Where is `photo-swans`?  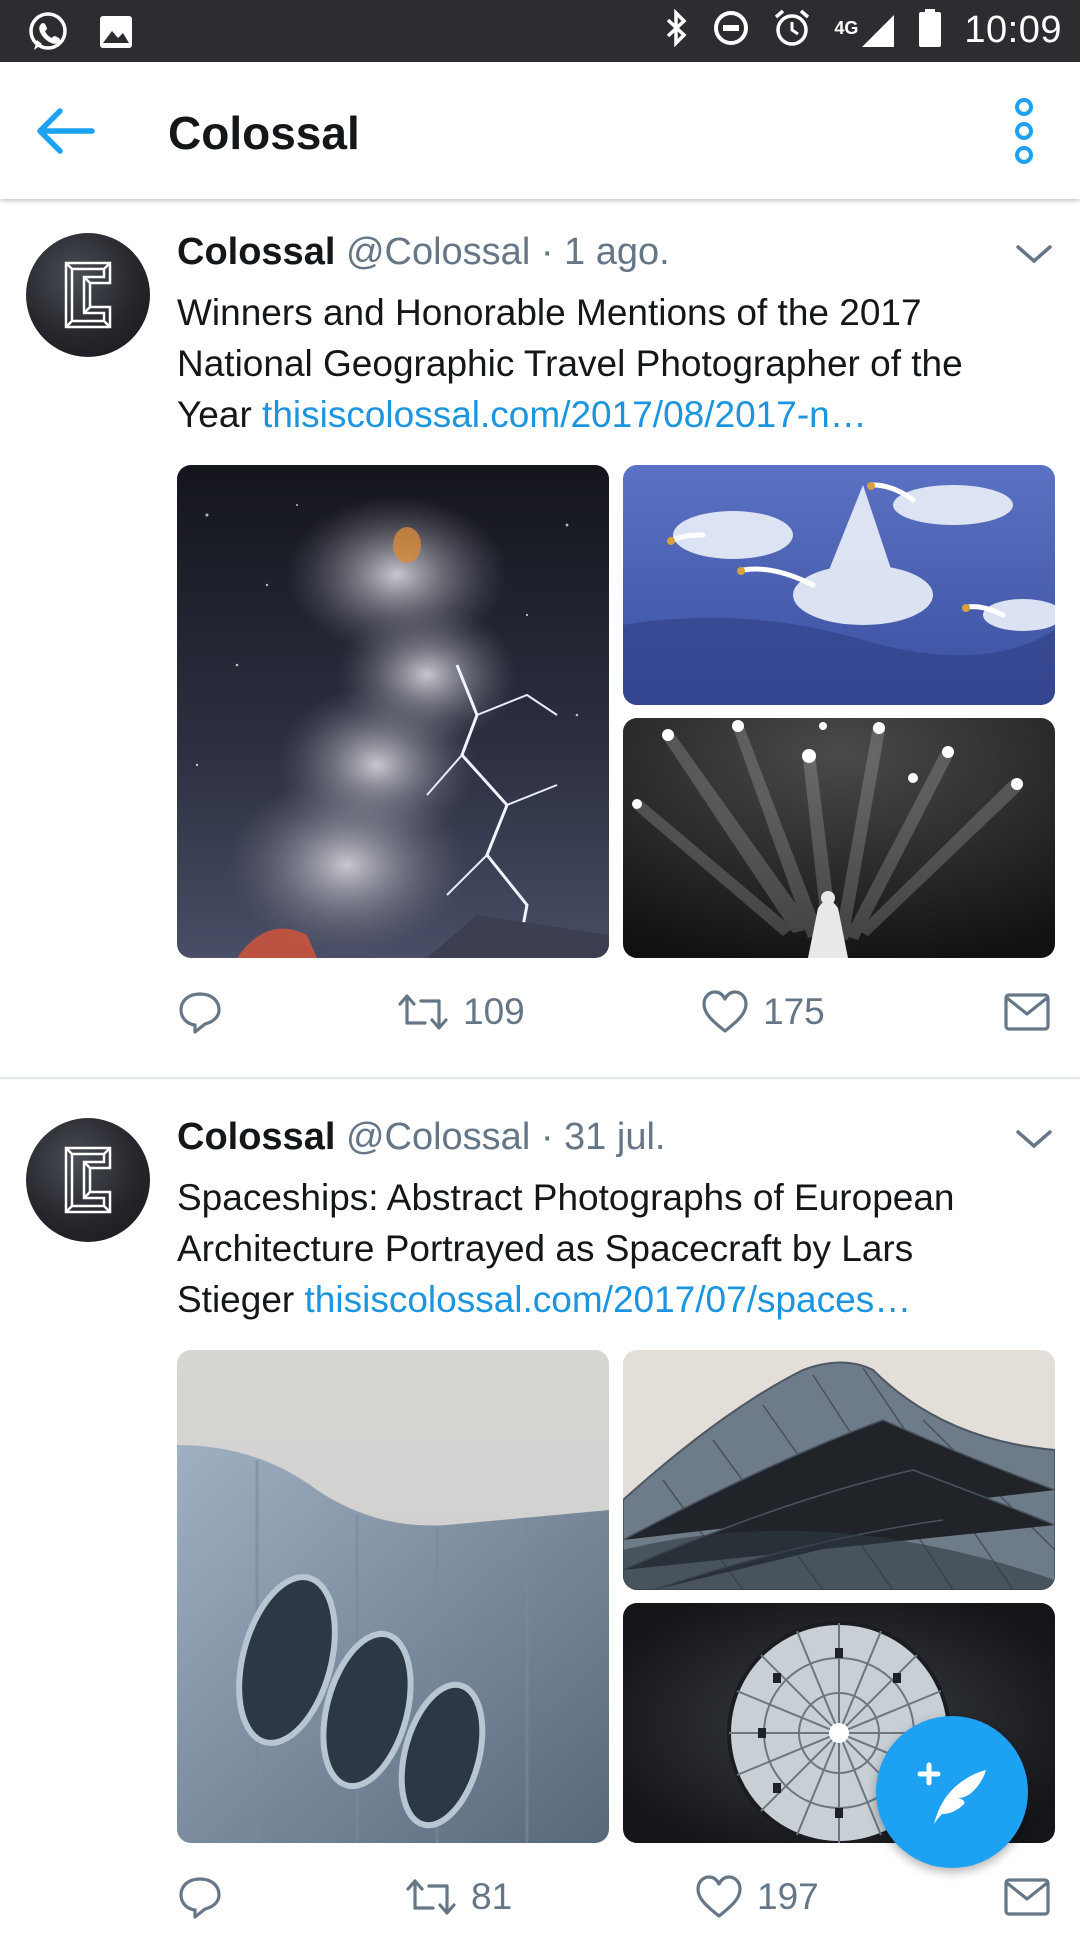 photo-swans is located at coordinates (839, 585).